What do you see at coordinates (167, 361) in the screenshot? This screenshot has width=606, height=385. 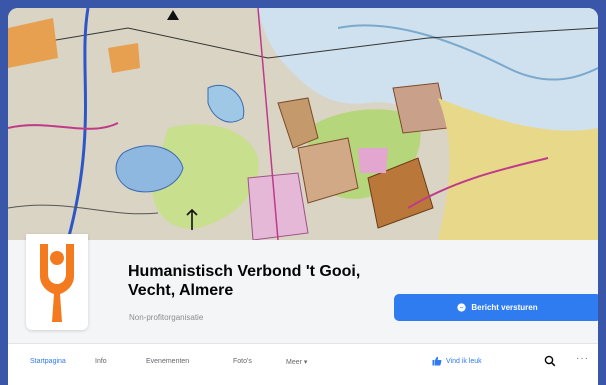 I see `tab-evenementen: Evenementen` at bounding box center [167, 361].